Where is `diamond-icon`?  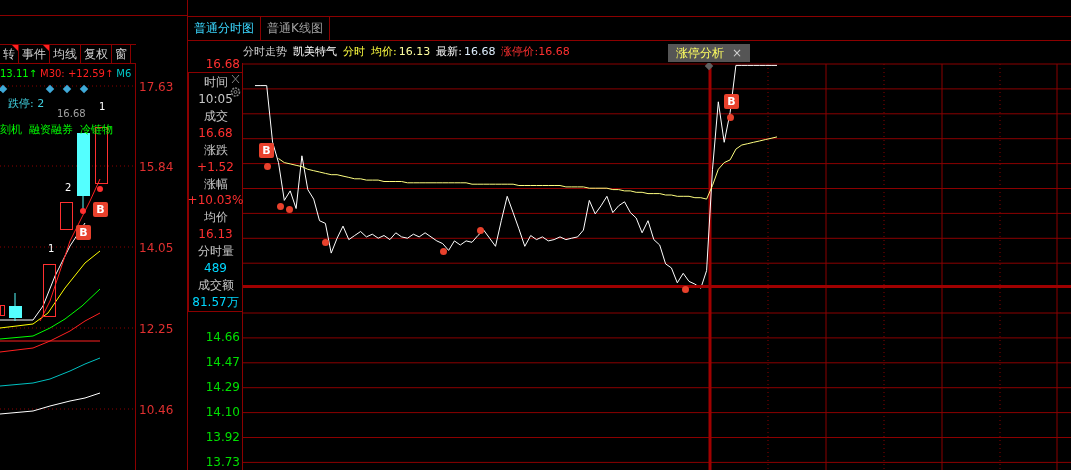 diamond-icon is located at coordinates (4, 89).